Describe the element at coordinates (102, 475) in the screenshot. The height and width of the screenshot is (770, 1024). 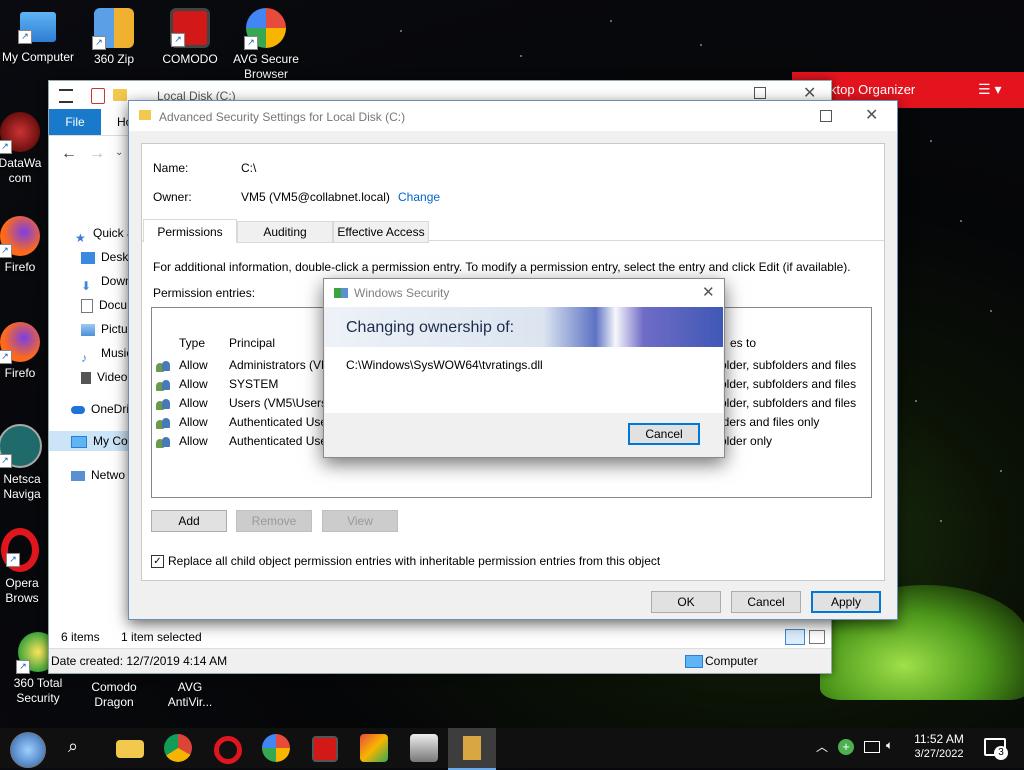
I see `nav-item-network: Netwo` at that location.